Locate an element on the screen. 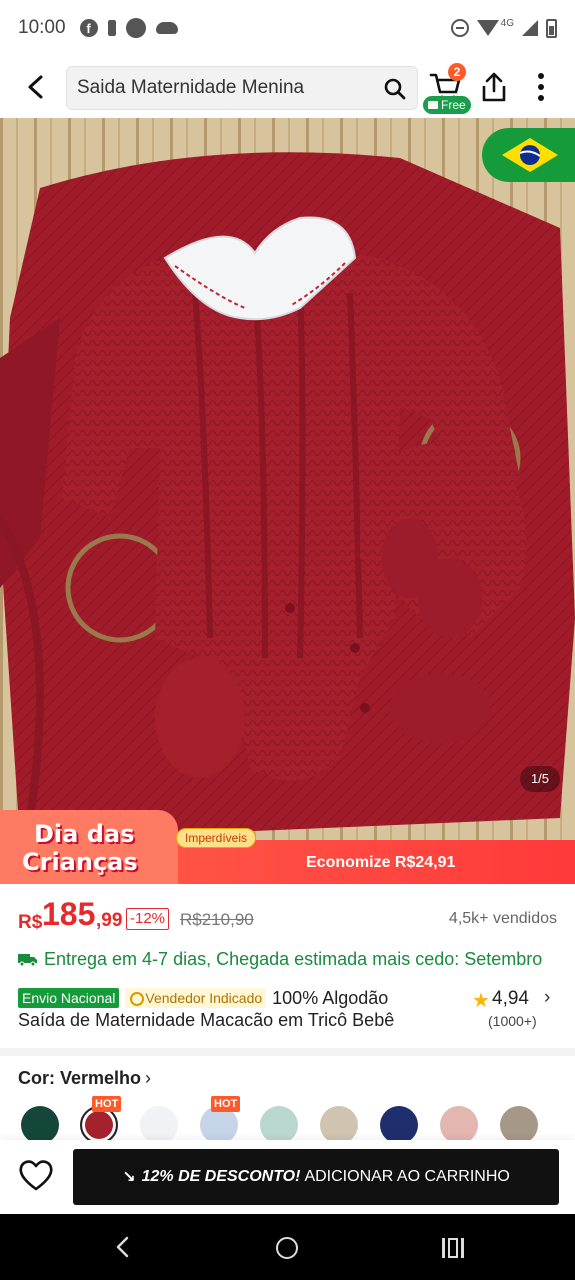 Image resolution: width=575 pixels, height=1280 pixels. recommended-seller-badge: Vendedor Indicado is located at coordinates (196, 998).